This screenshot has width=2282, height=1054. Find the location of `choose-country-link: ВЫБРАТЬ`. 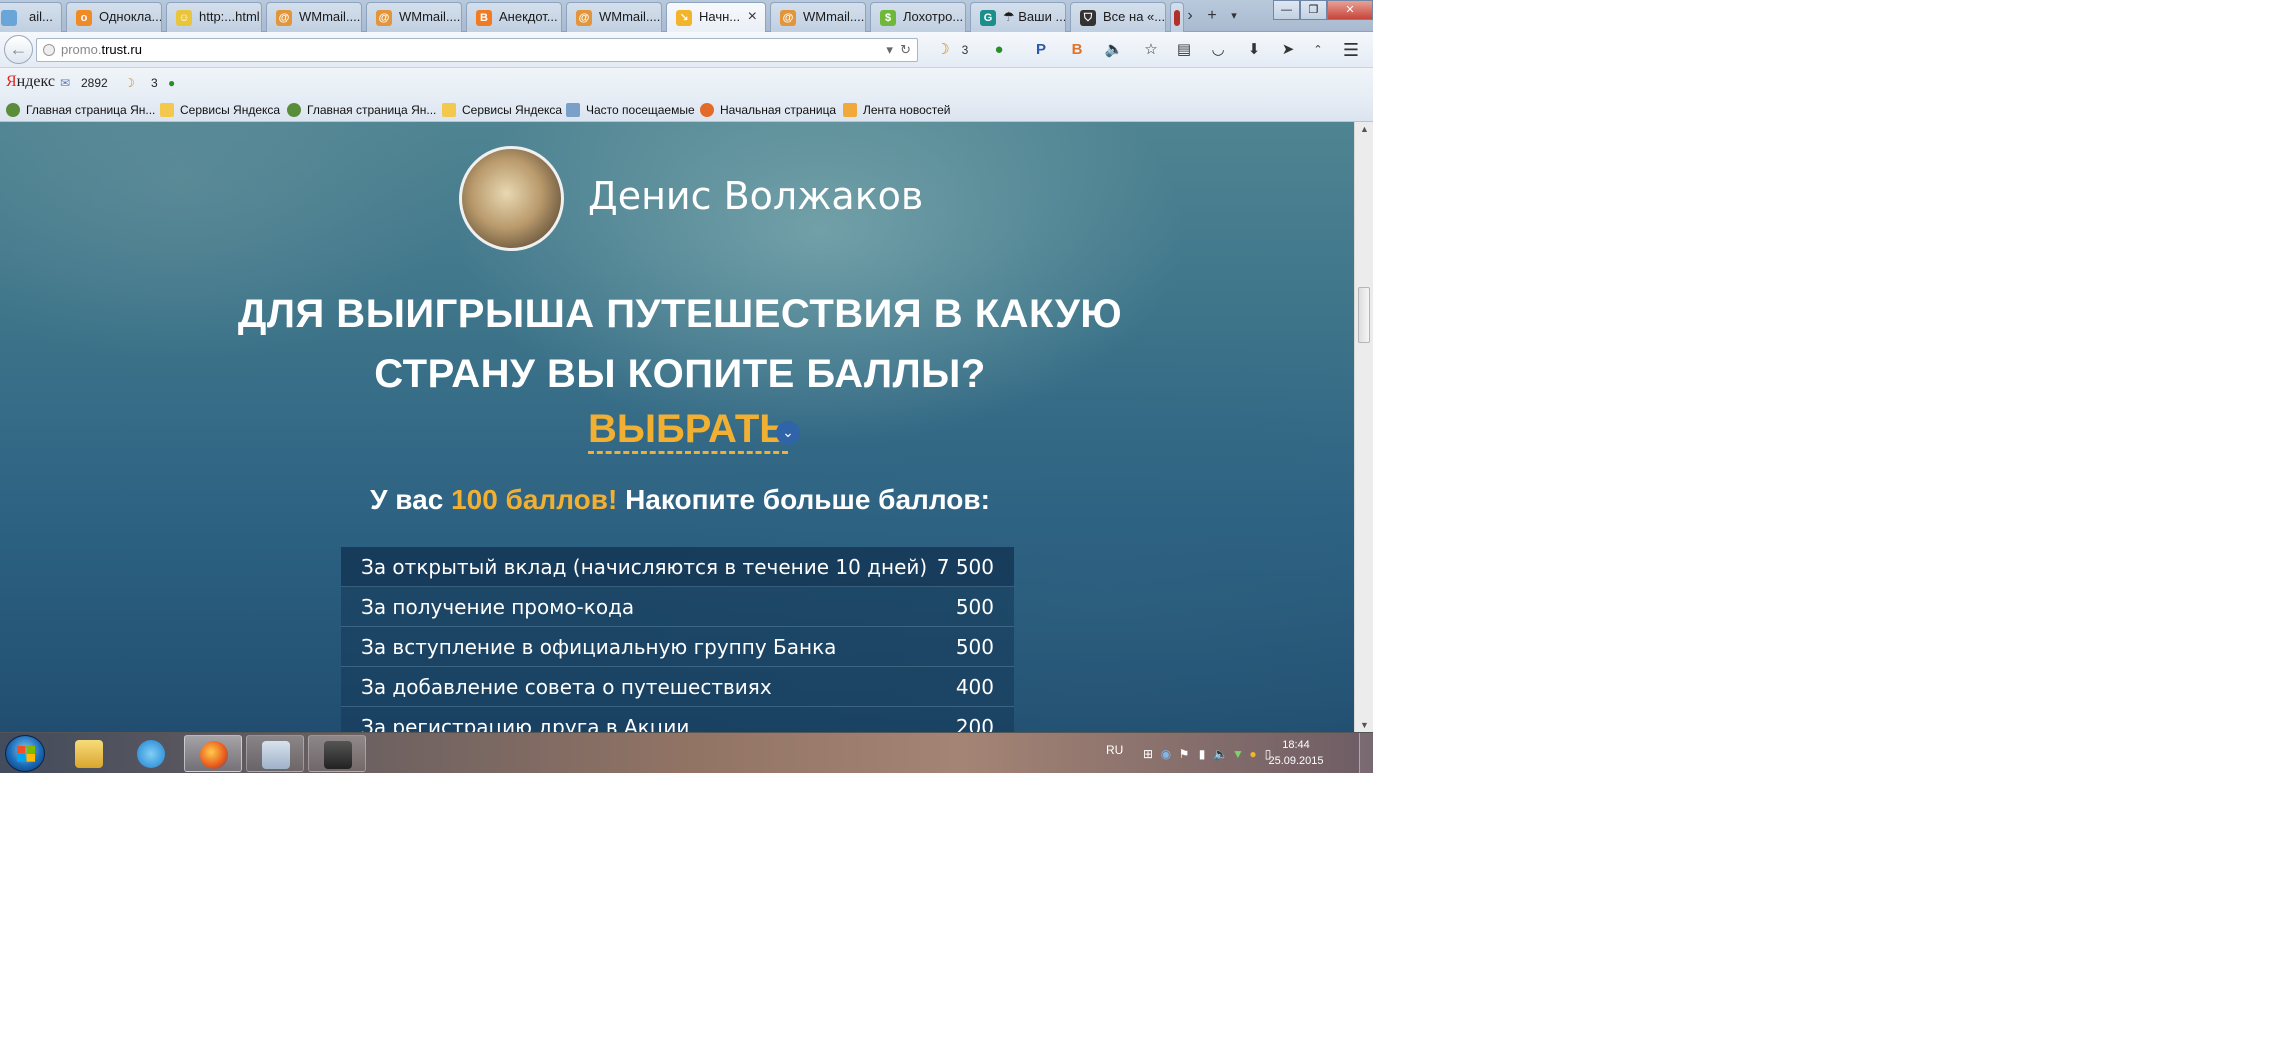

choose-country-link: ВЫБРАТЬ is located at coordinates (688, 430).